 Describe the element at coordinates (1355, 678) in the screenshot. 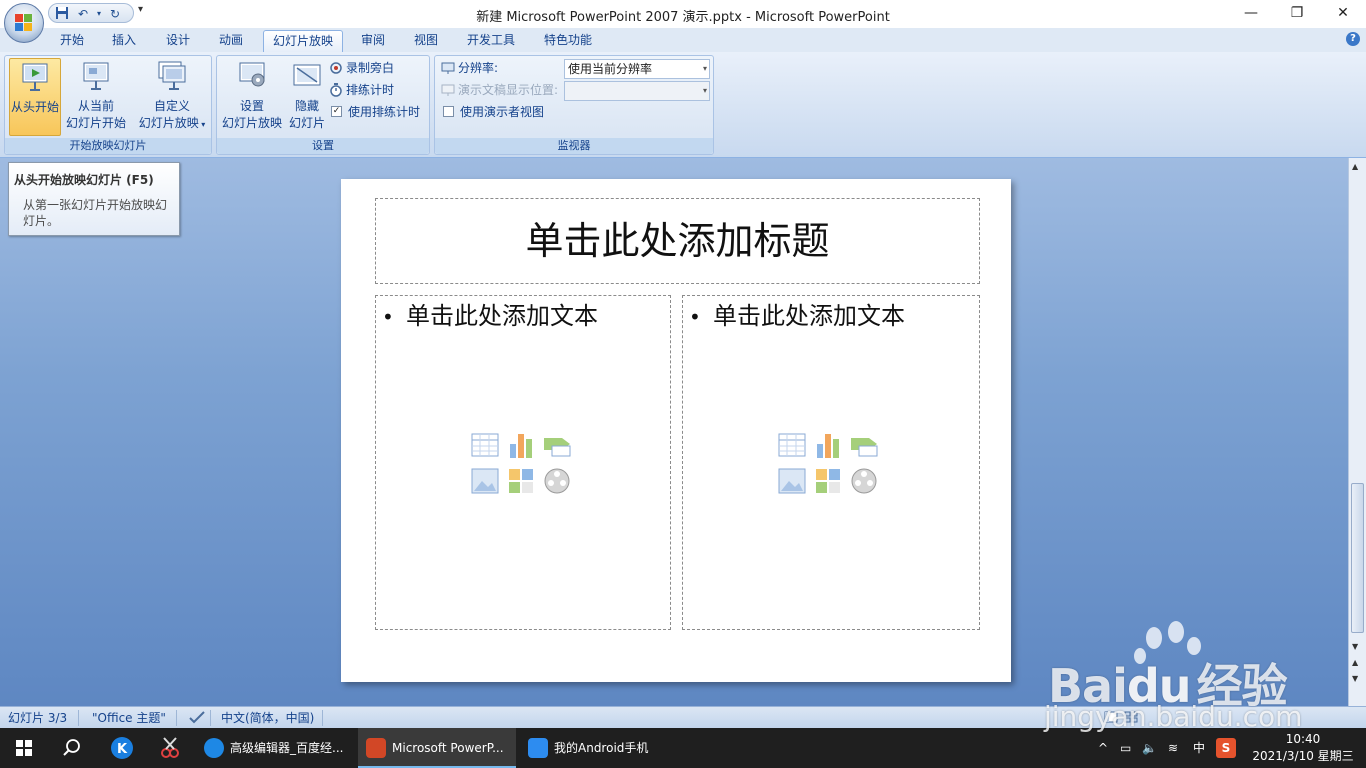

I see `next-slide-icon: ▼` at that location.